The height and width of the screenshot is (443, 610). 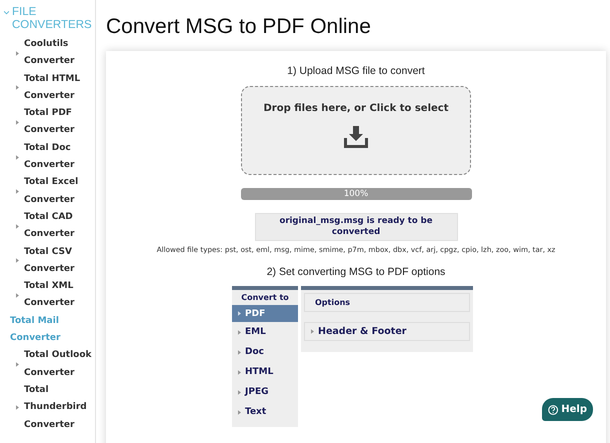 I want to click on step-heading: 2) Set converting MSG to PDF options, so click(x=356, y=272).